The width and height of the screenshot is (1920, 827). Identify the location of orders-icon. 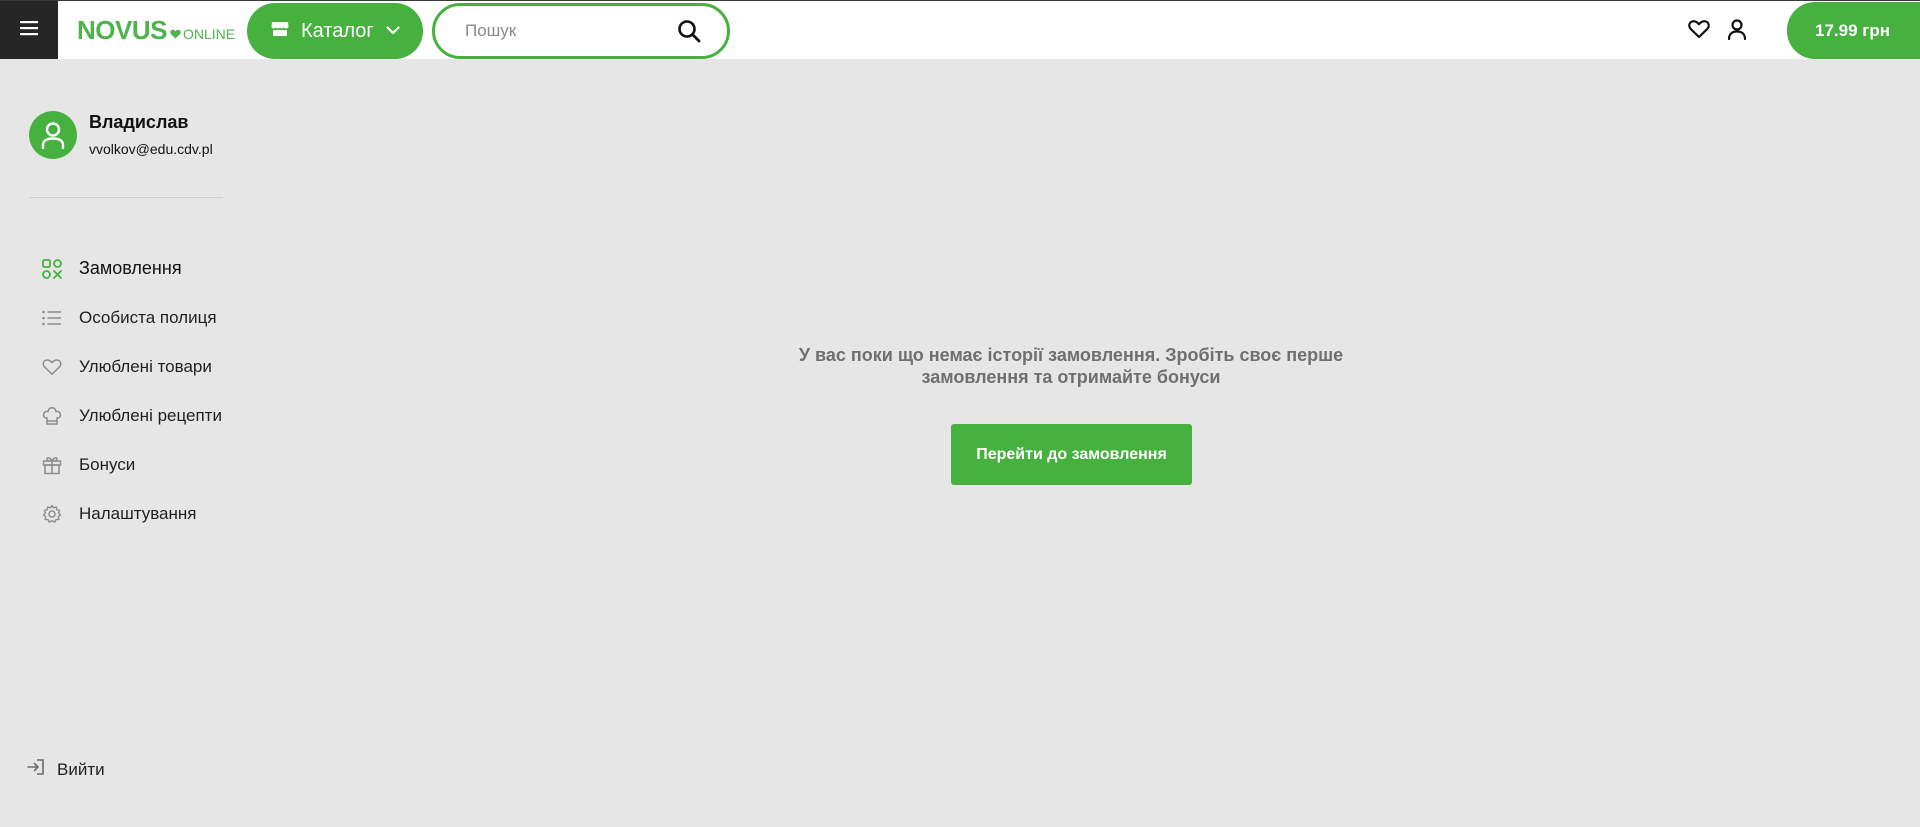
(52, 269).